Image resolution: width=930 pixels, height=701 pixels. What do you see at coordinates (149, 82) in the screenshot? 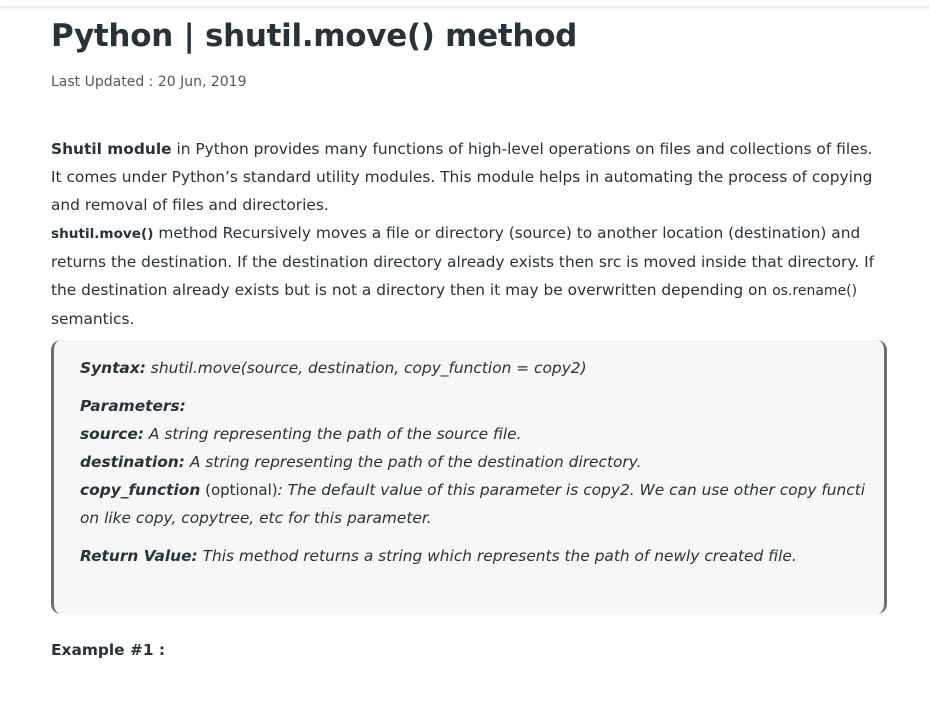
I see `last-updated-text: Last Updated : 20 Jun, 2019` at bounding box center [149, 82].